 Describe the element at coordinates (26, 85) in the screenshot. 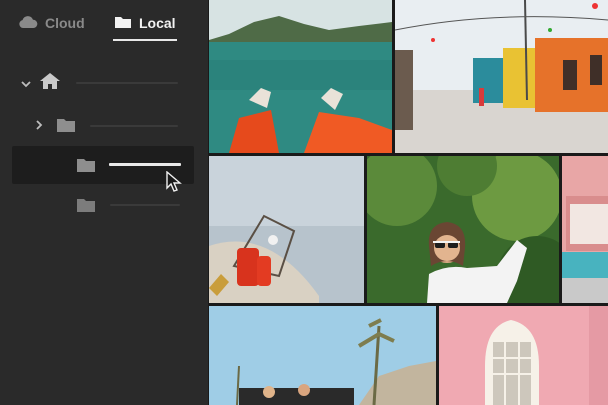

I see `chevron-down-icon` at that location.